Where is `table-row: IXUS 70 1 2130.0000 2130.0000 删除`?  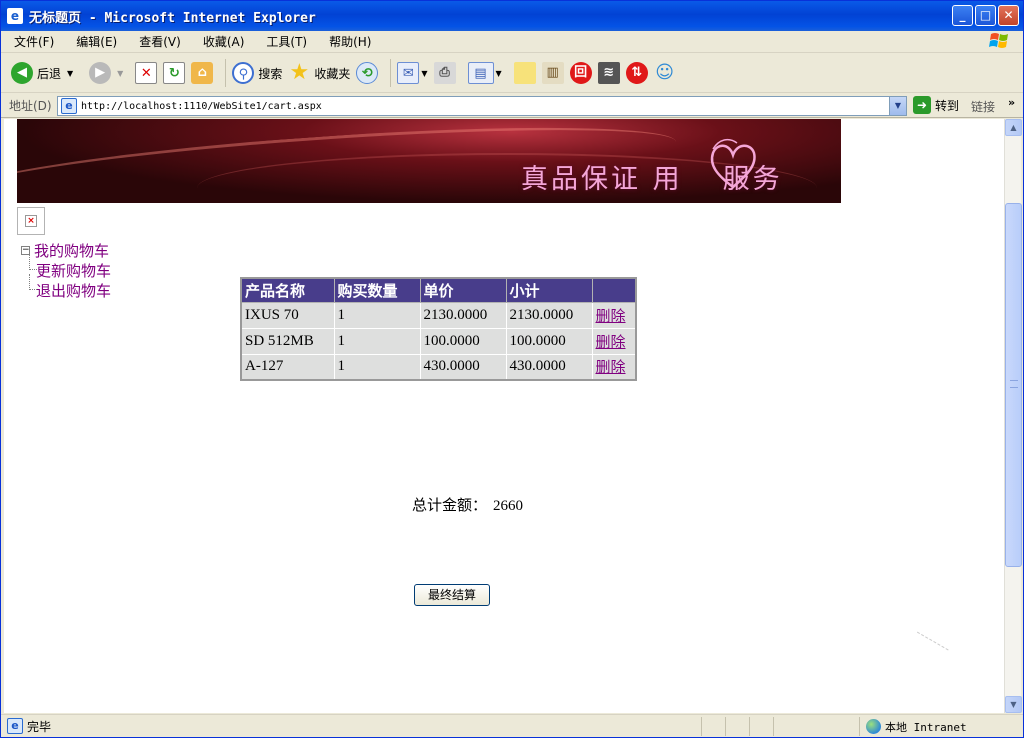 table-row: IXUS 70 1 2130.0000 2130.0000 删除 is located at coordinates (438, 315).